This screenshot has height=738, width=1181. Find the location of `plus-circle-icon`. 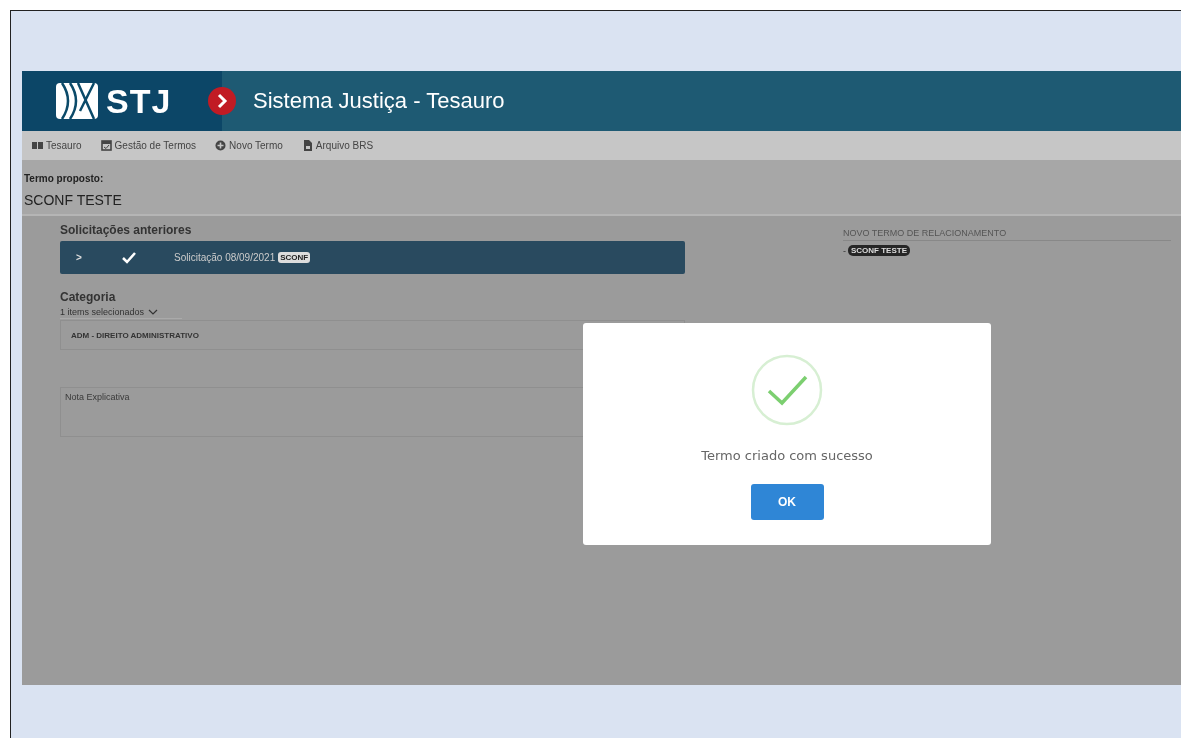

plus-circle-icon is located at coordinates (221, 145).